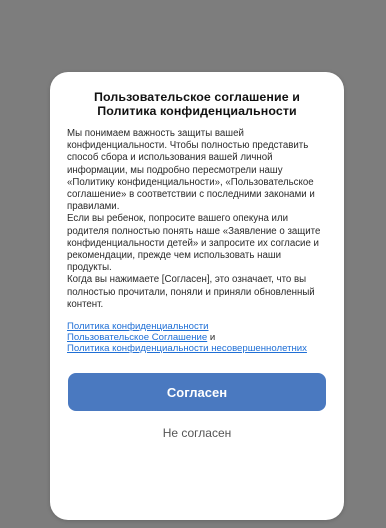  I want to click on disagree-button: Не согласен, so click(197, 433).